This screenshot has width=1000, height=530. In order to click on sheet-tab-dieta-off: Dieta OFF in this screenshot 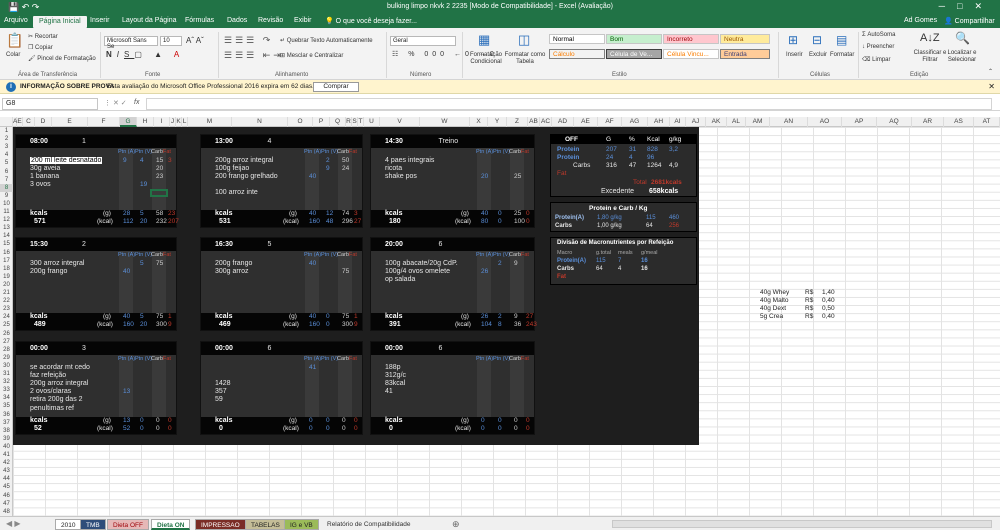, I will do `click(128, 524)`.